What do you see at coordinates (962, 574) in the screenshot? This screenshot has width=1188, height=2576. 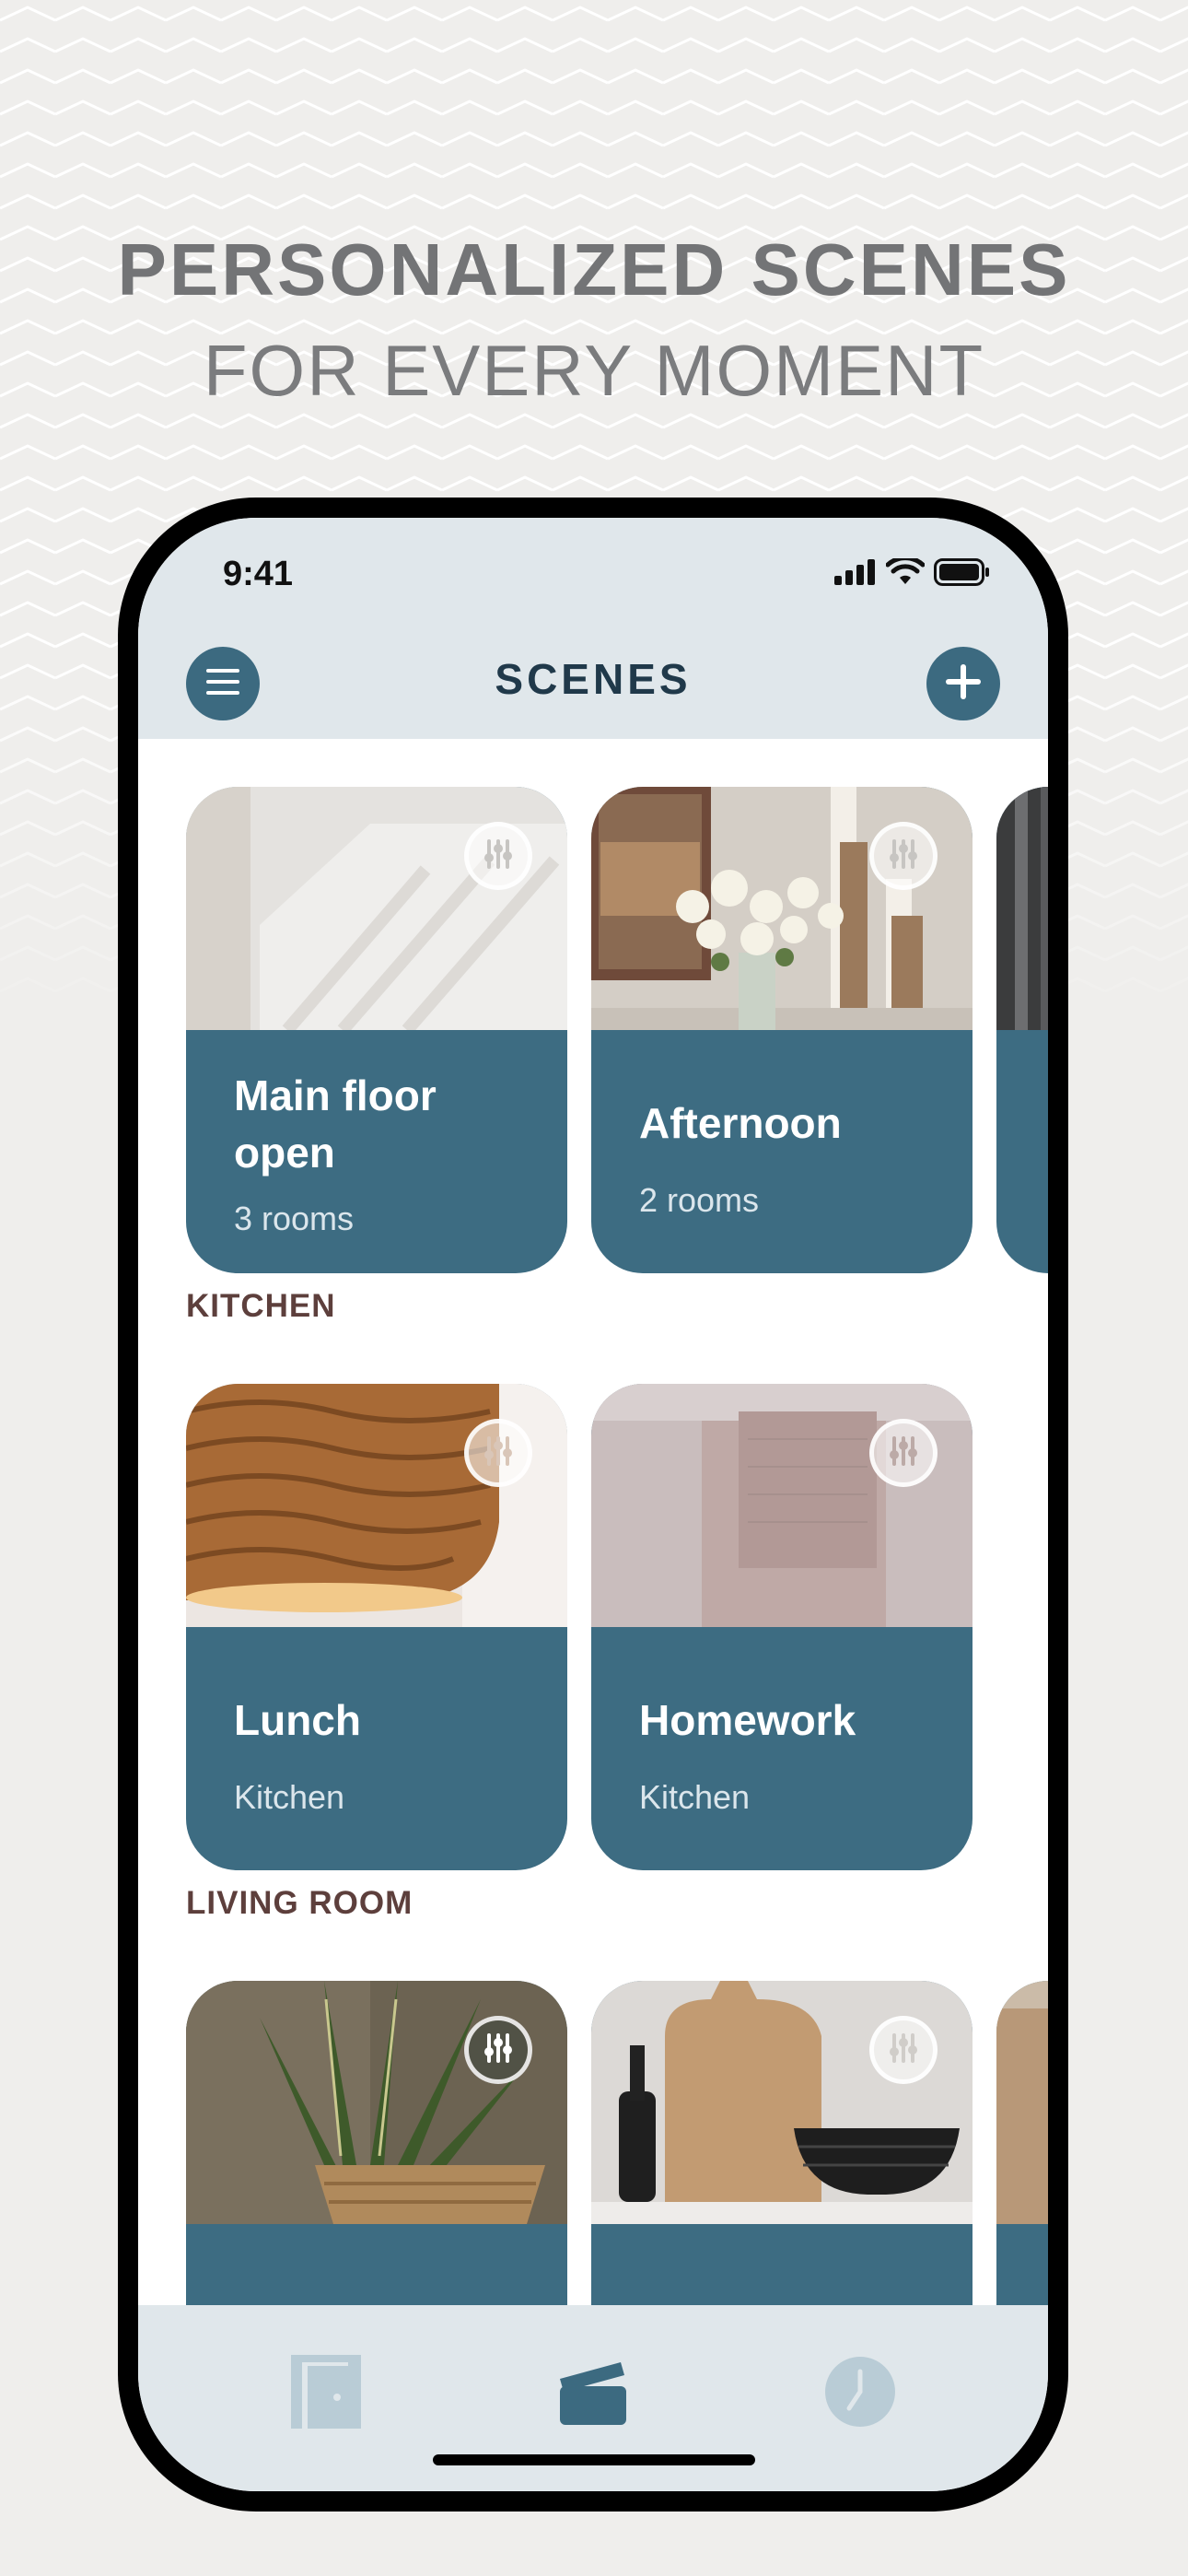 I see `battery-icon` at bounding box center [962, 574].